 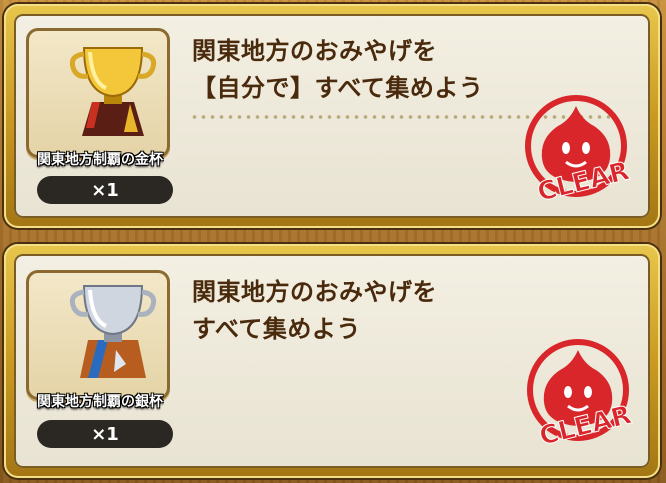 I want to click on silver-trophy-icon, so click(x=113, y=331).